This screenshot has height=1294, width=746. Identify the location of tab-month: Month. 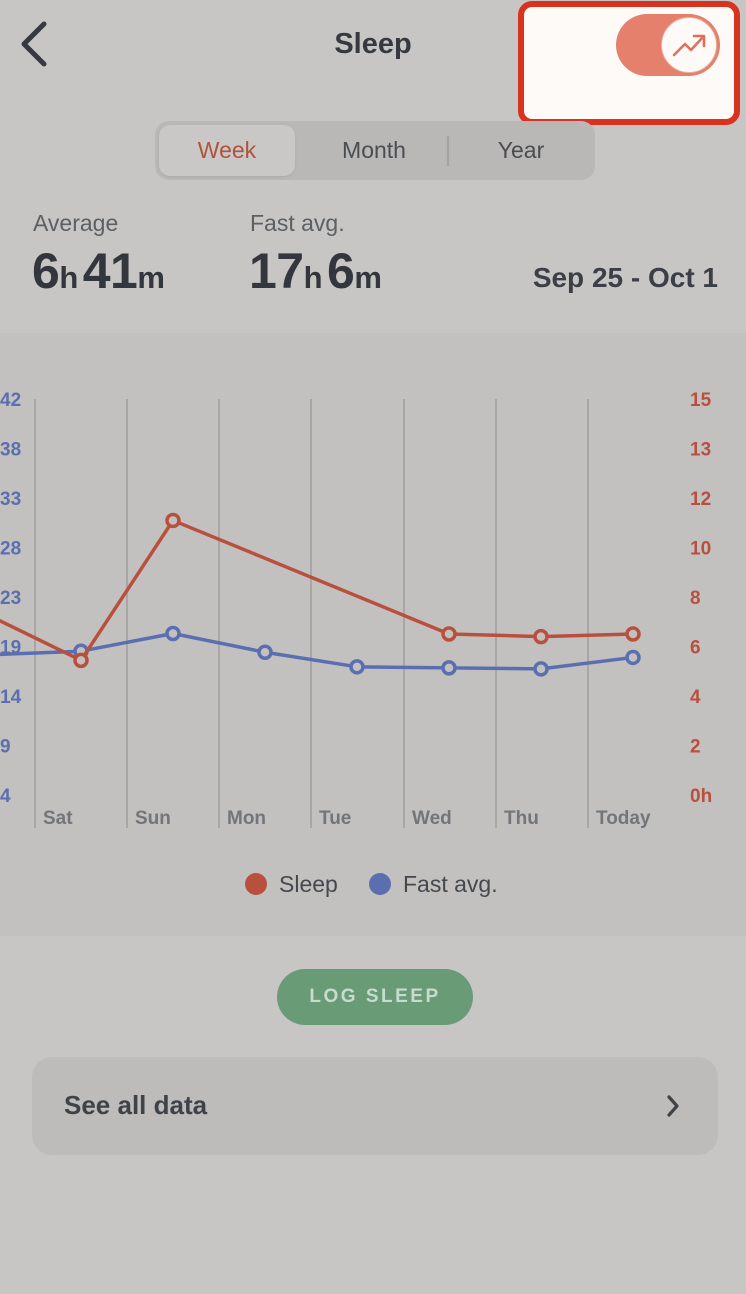
(374, 150).